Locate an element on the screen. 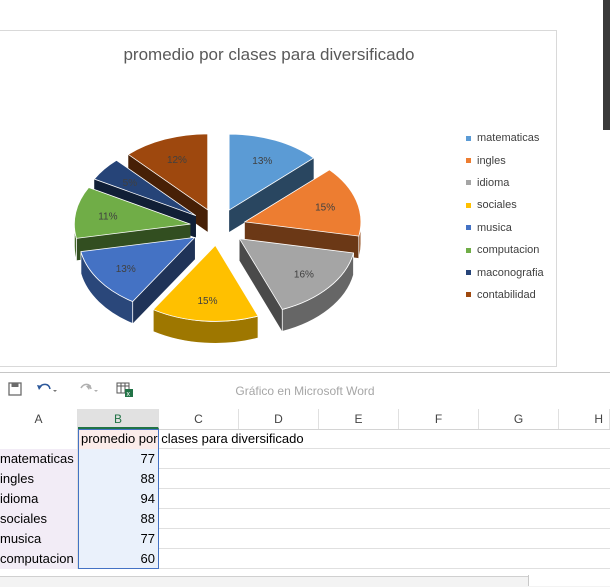  legend-item-matematicas: matematicas is located at coordinates (505, 138).